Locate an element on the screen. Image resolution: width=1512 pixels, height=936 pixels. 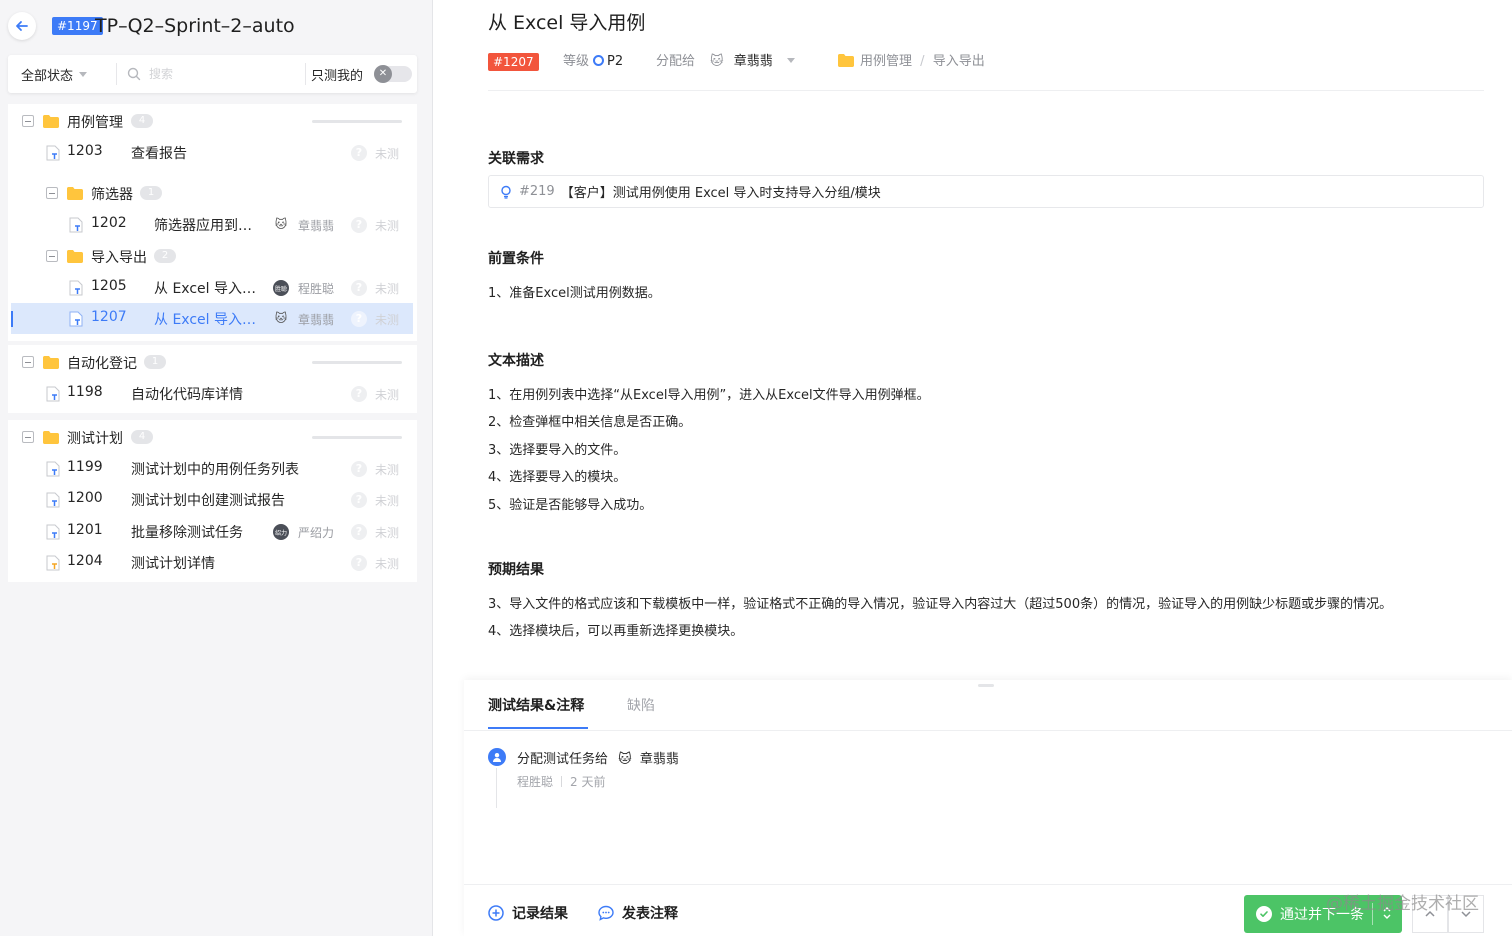
tree-folder-row: 筛选器 1 is located at coordinates (212, 192).